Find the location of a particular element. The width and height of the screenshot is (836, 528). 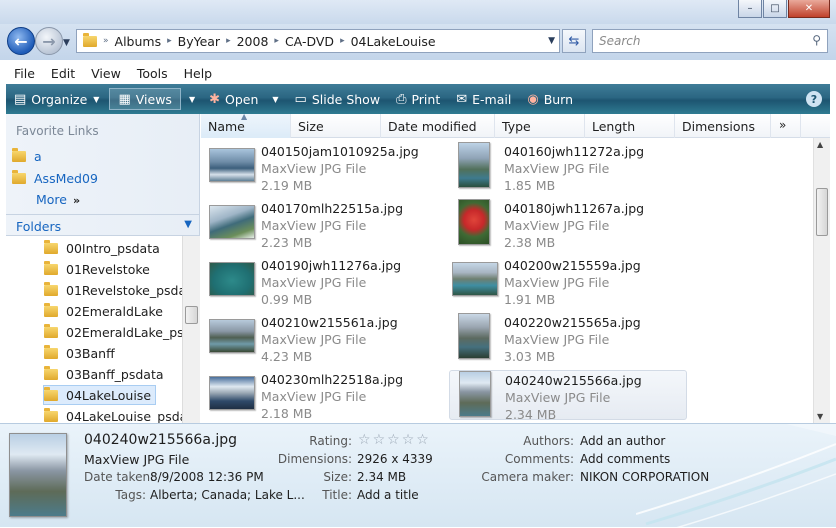

views-button: ▦ Views is located at coordinates (145, 99).